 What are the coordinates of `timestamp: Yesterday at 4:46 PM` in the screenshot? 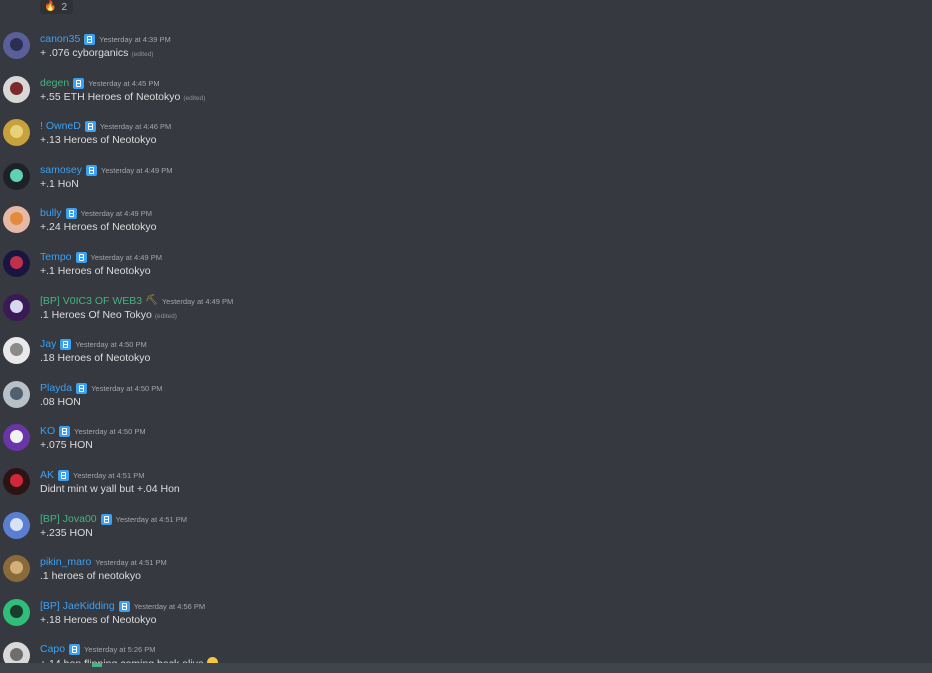 It's located at (135, 126).